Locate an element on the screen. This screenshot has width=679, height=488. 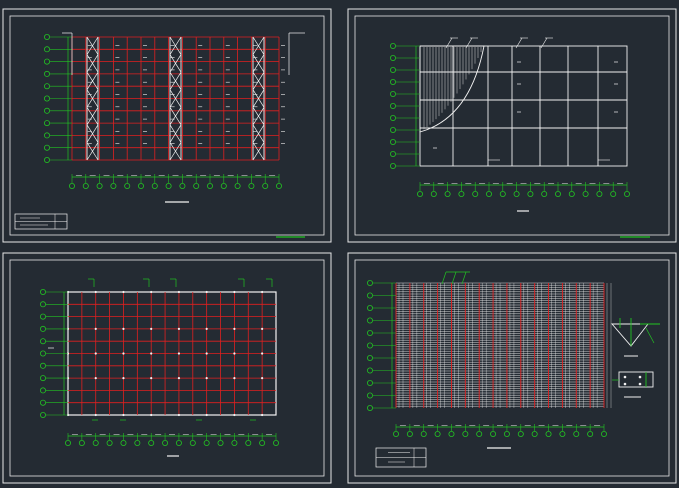
detail-triangle is located at coordinates (630, 335).